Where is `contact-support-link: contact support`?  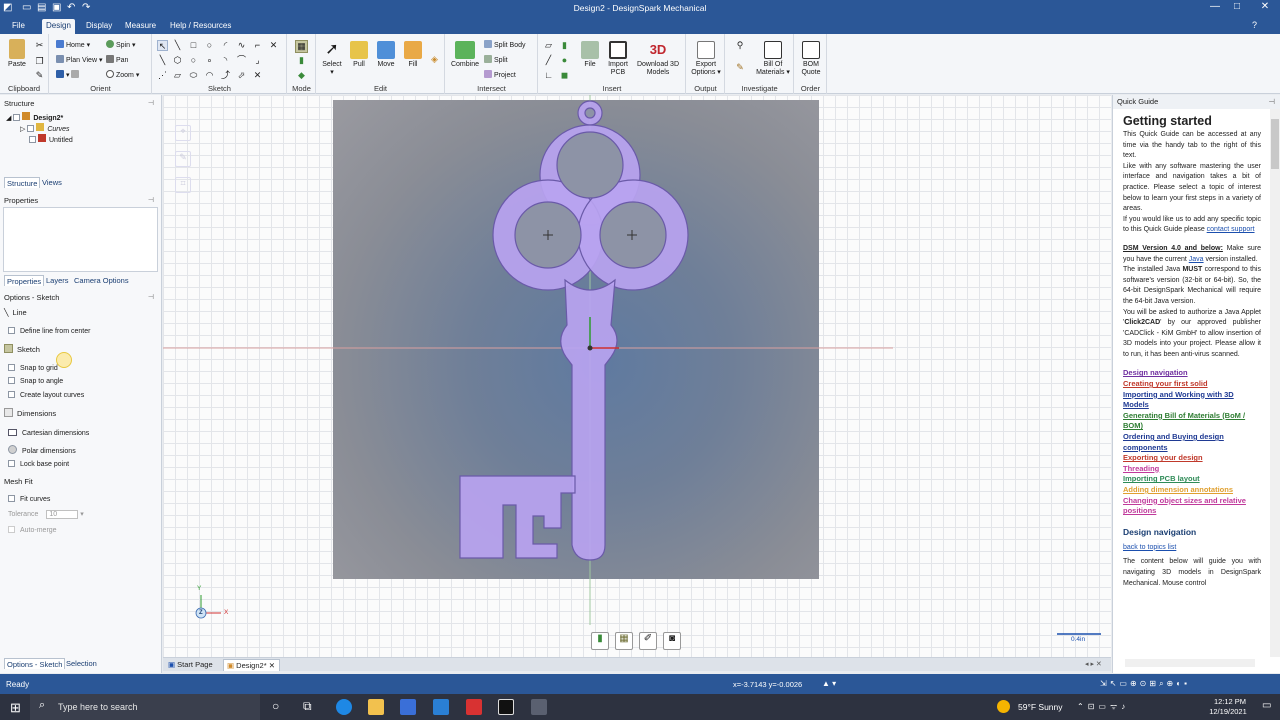 contact-support-link: contact support is located at coordinates (1231, 229).